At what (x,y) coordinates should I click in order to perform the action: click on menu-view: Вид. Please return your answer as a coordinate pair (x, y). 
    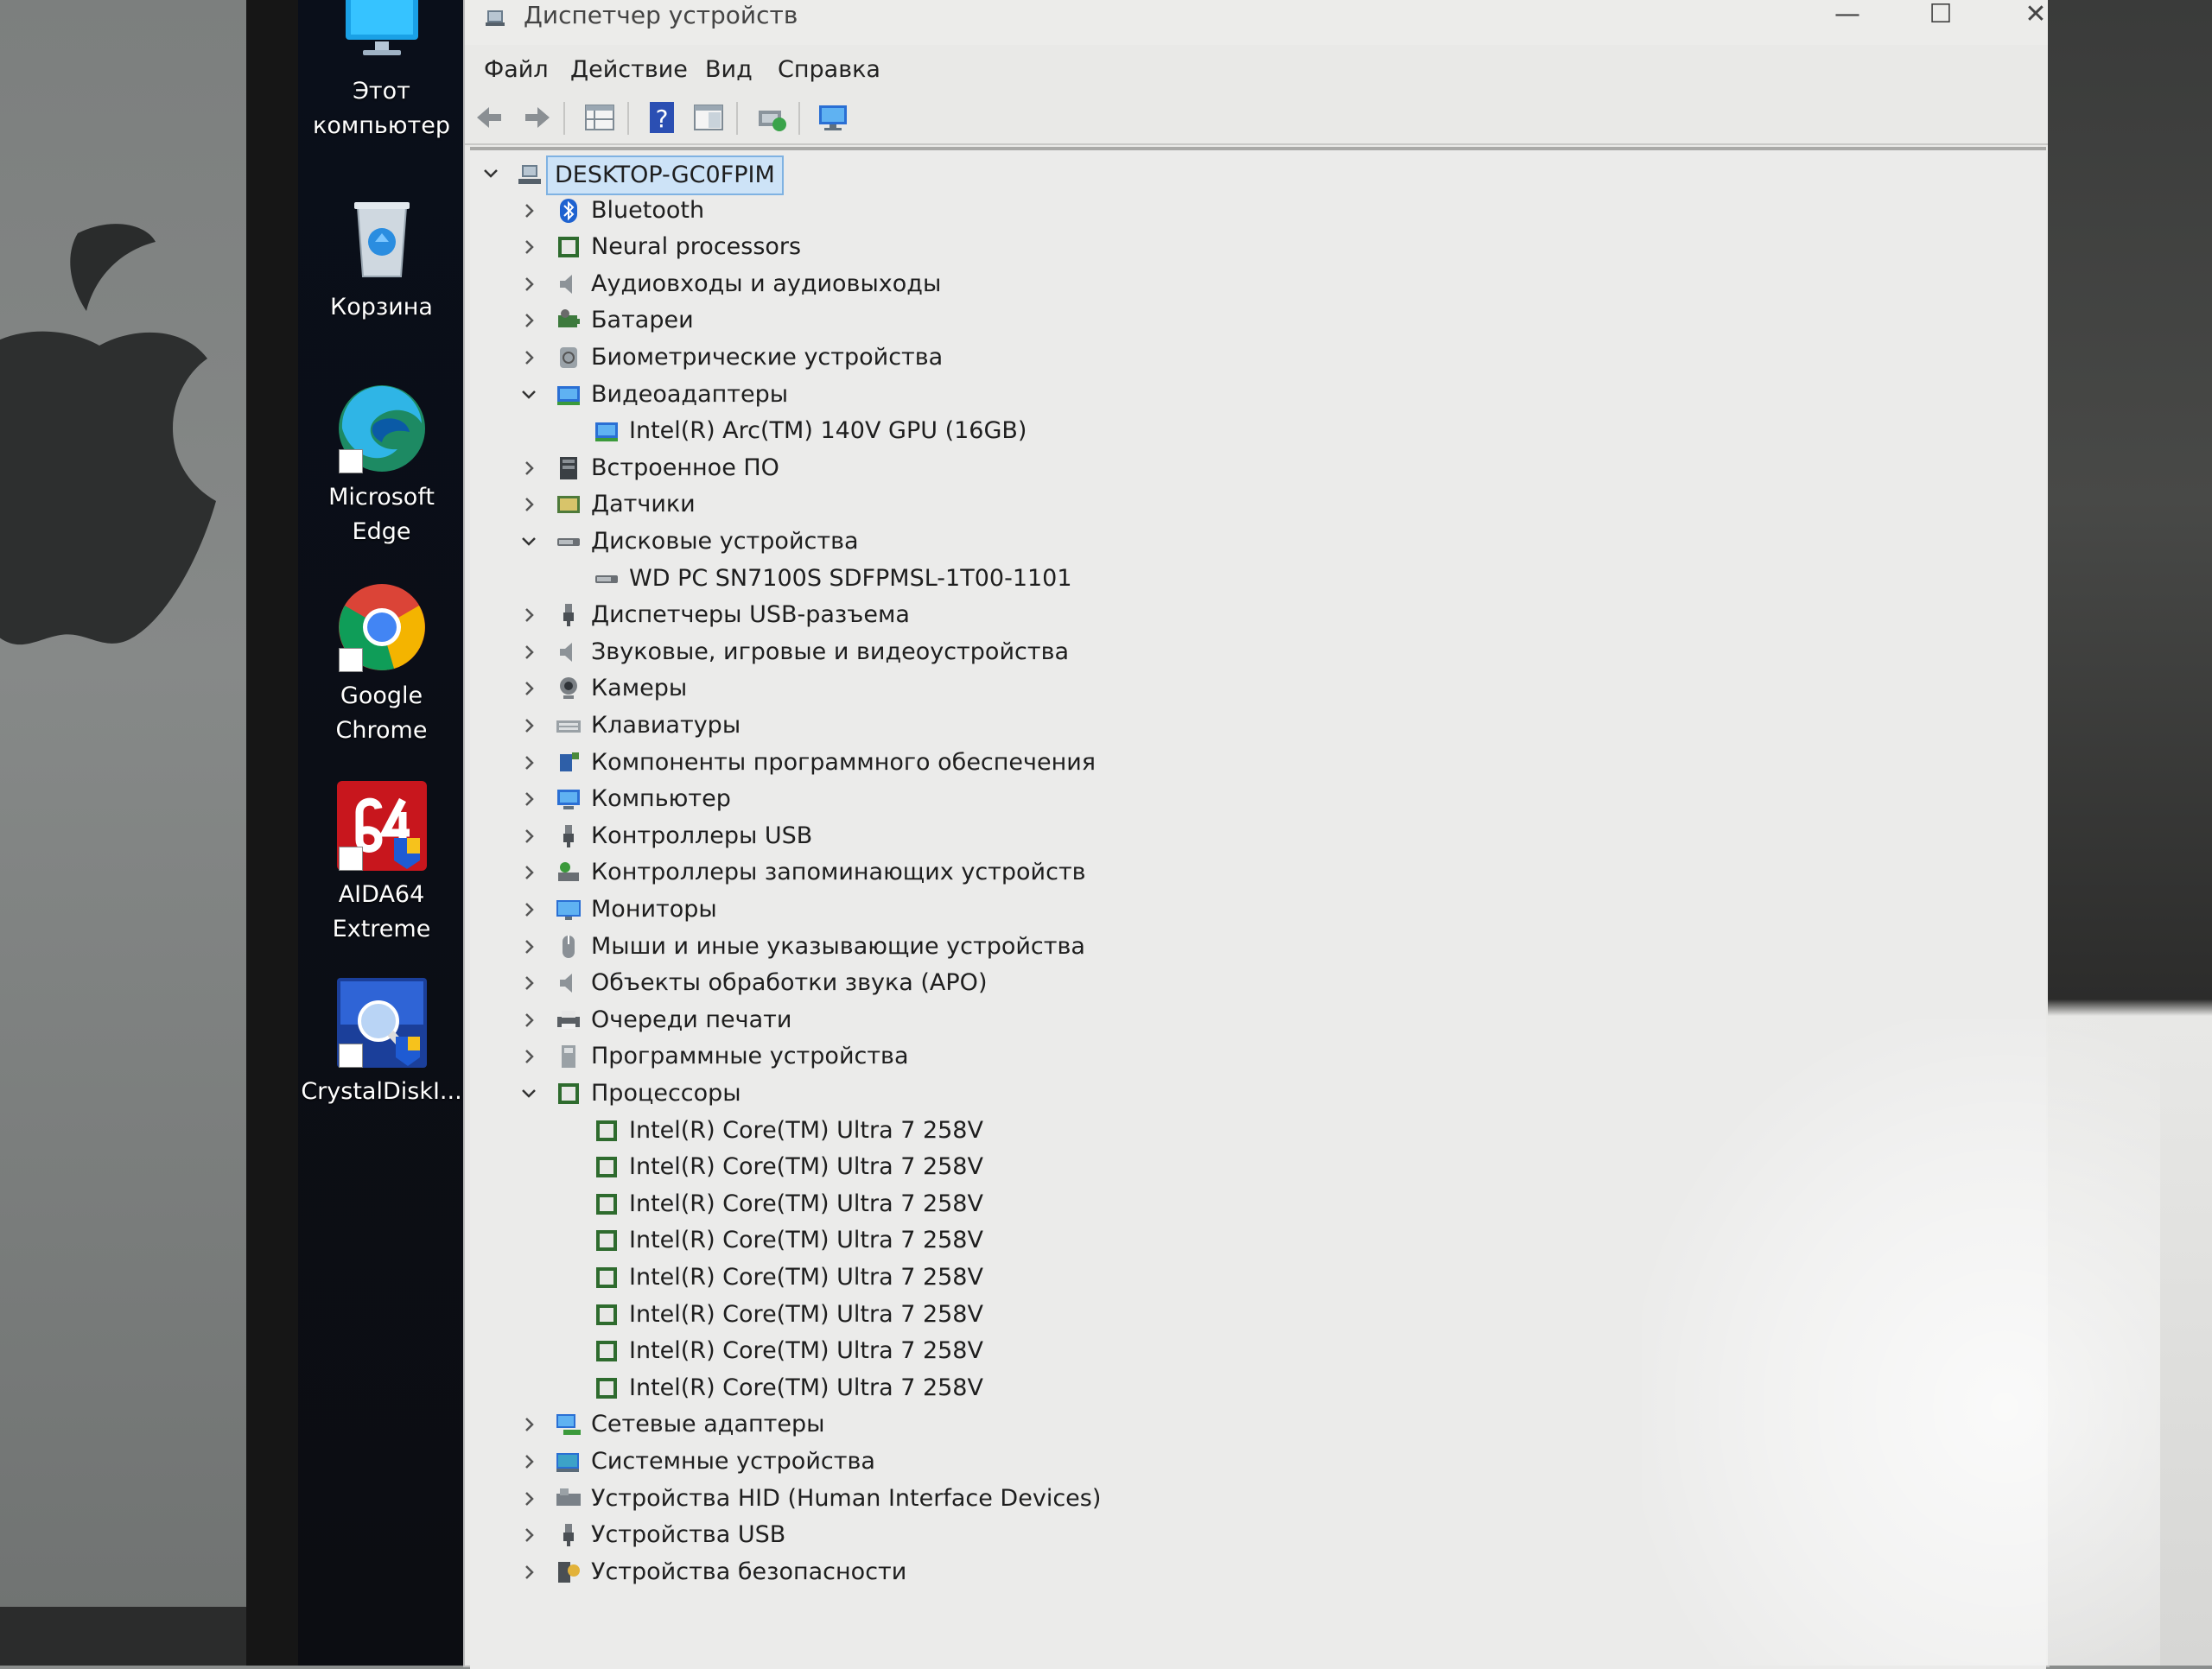
    Looking at the image, I should click on (729, 70).